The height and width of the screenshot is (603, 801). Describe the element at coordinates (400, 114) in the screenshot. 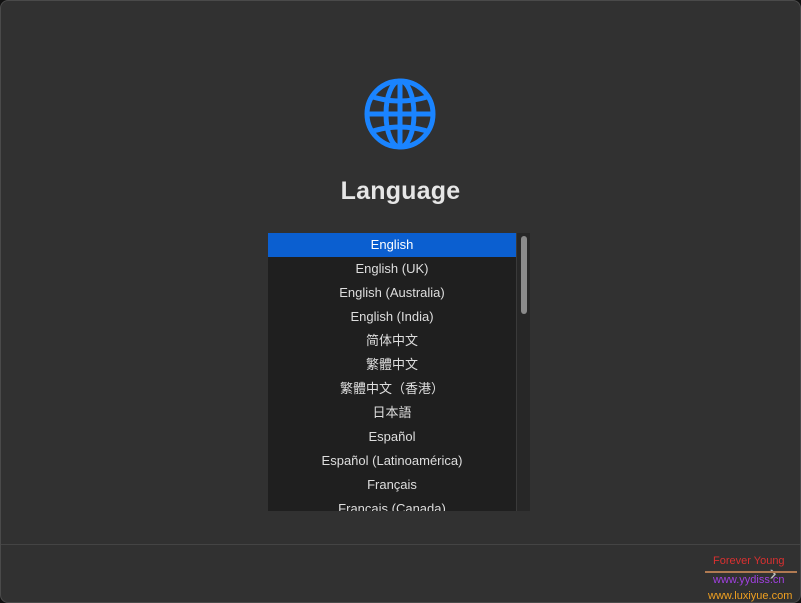

I see `globe-icon` at that location.